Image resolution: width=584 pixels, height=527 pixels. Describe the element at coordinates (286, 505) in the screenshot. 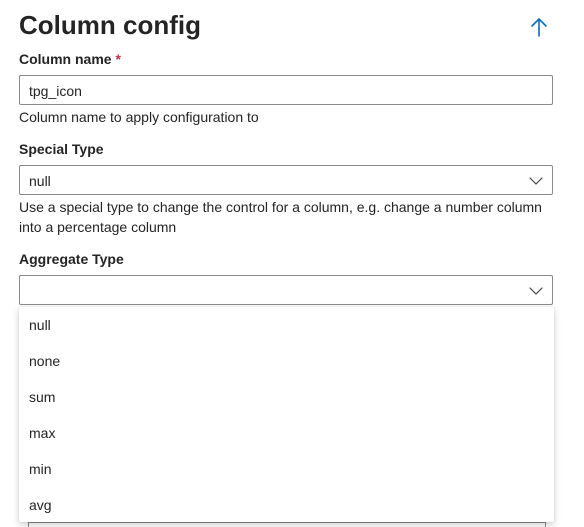

I see `aggregate-option-avg: avg` at that location.